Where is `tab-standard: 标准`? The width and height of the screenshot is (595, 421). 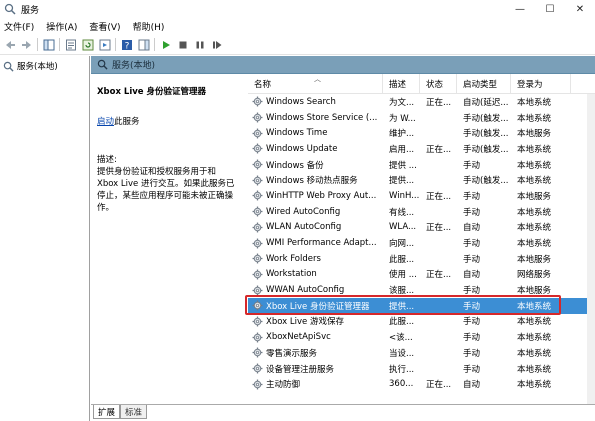
tab-standard: 标准 is located at coordinates (134, 412).